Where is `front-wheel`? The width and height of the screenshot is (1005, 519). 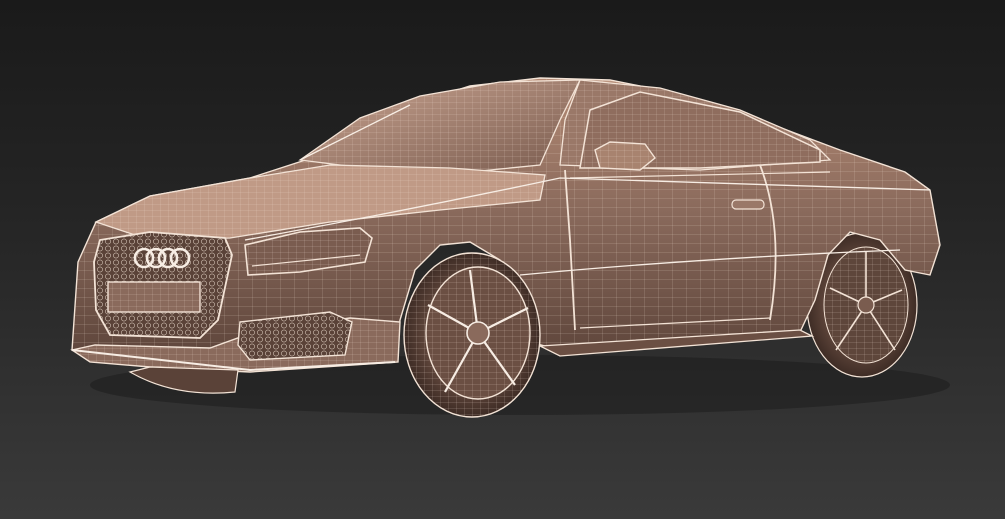
front-wheel is located at coordinates (472, 335).